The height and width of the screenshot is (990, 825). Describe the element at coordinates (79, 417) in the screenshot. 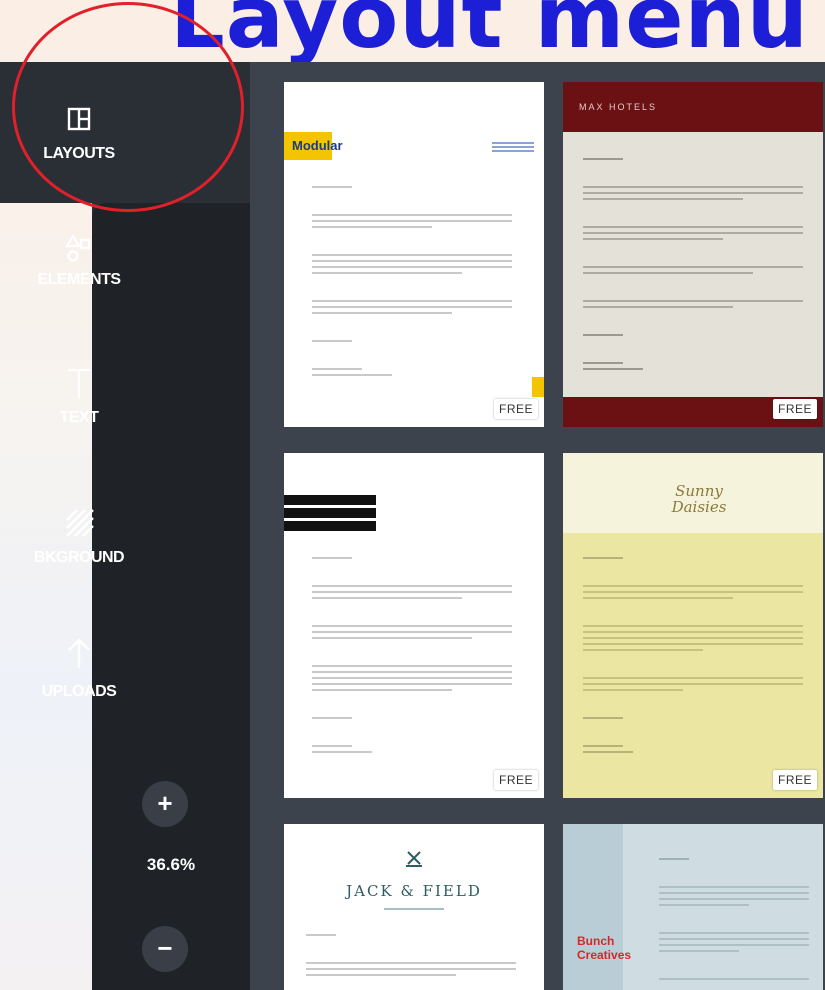

I see `sidebar-item-label: TEXT` at that location.